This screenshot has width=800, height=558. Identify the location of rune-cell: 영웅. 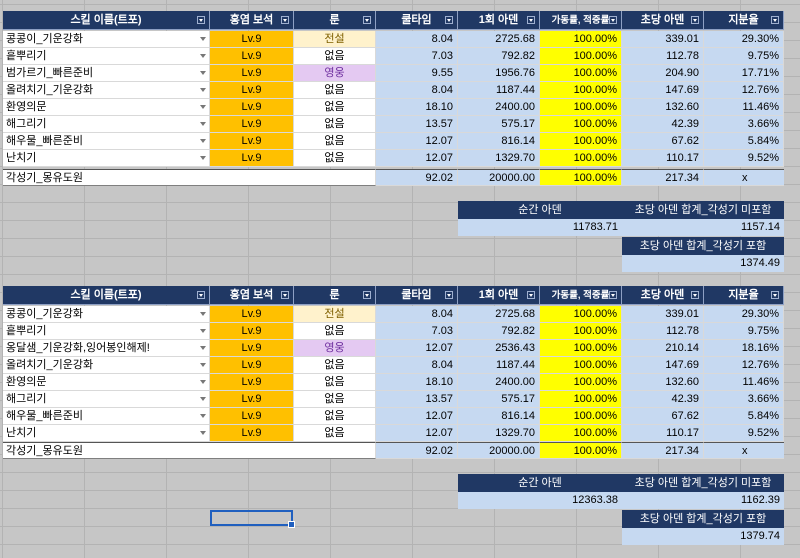
(335, 348).